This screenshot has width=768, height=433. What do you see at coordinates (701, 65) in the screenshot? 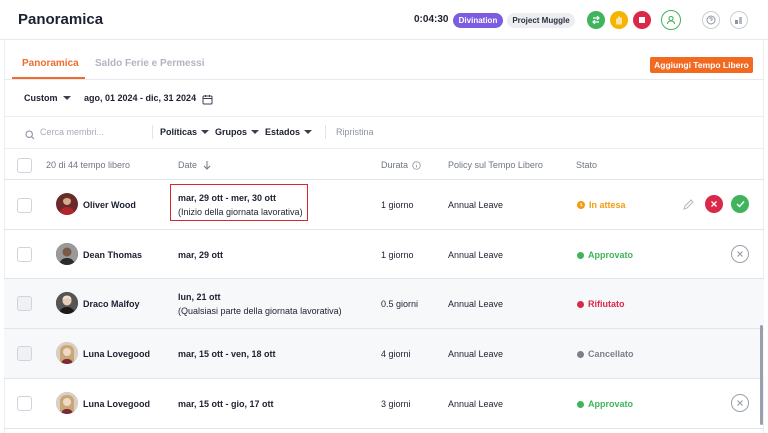
I see `add-time-off-button: Aggiungi Tempo Libero` at bounding box center [701, 65].